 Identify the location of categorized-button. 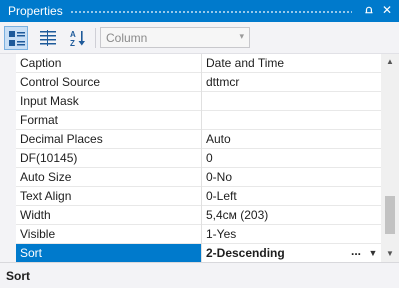
(16, 38).